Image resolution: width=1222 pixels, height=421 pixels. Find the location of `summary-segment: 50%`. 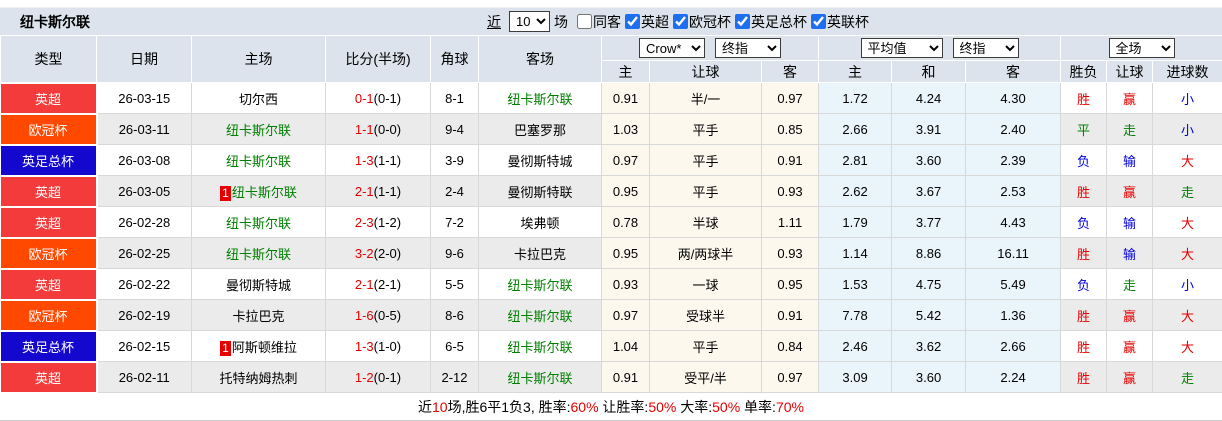

summary-segment: 50% is located at coordinates (662, 406).